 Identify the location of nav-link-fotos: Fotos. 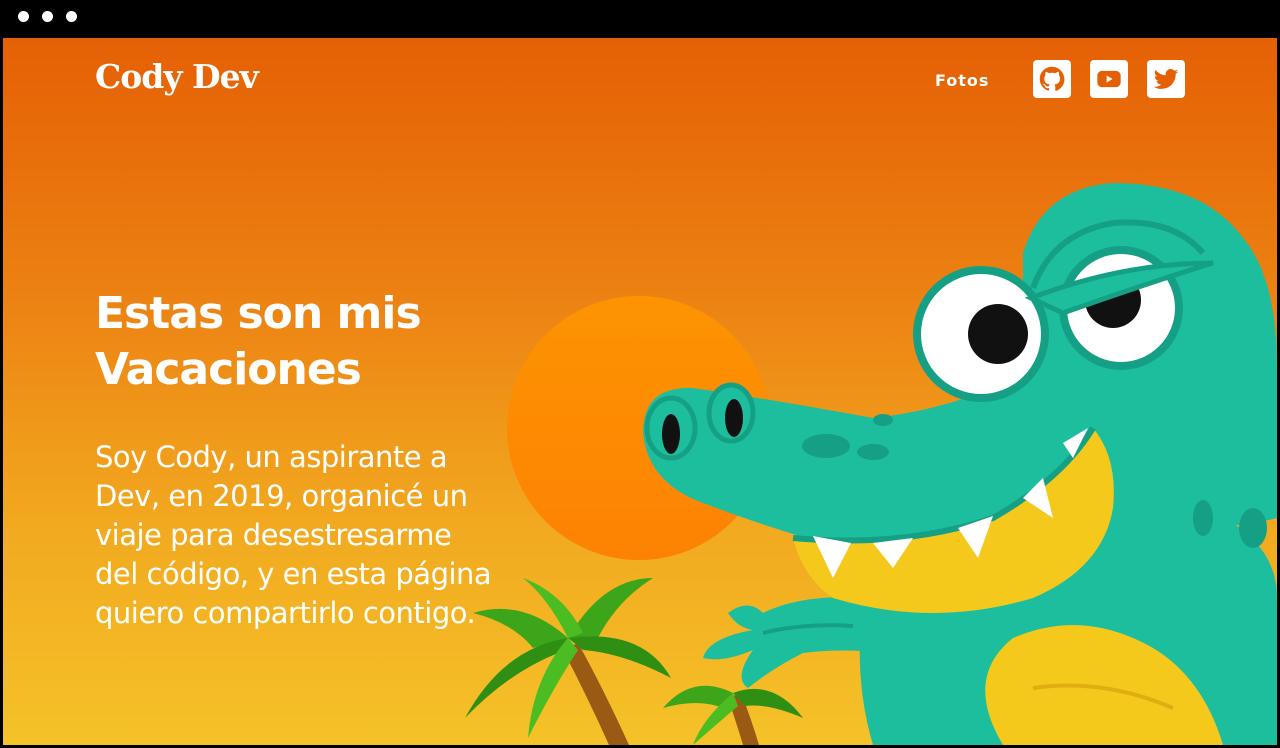
(962, 80).